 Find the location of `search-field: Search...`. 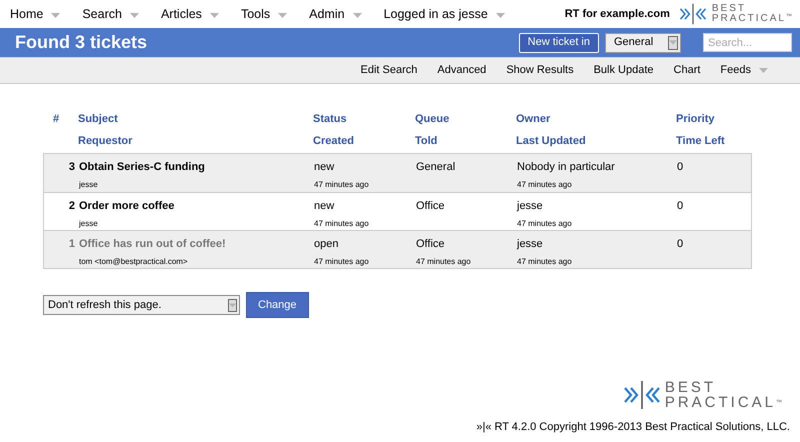

search-field: Search... is located at coordinates (747, 42).